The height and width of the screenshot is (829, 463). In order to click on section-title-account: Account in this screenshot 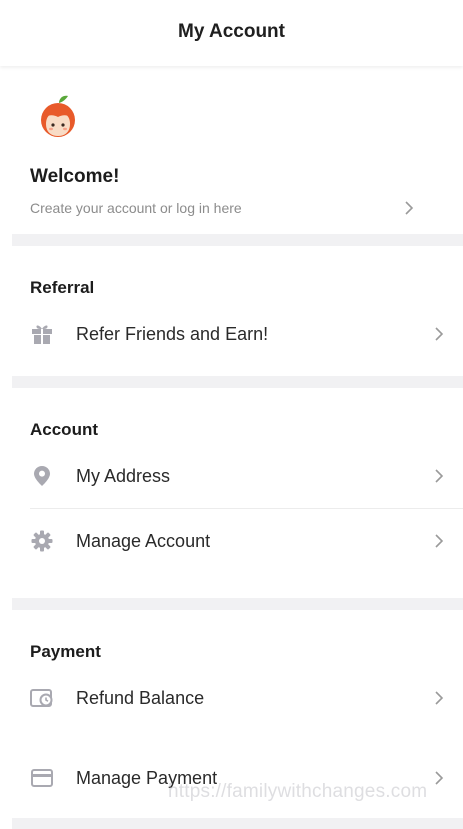, I will do `click(64, 429)`.